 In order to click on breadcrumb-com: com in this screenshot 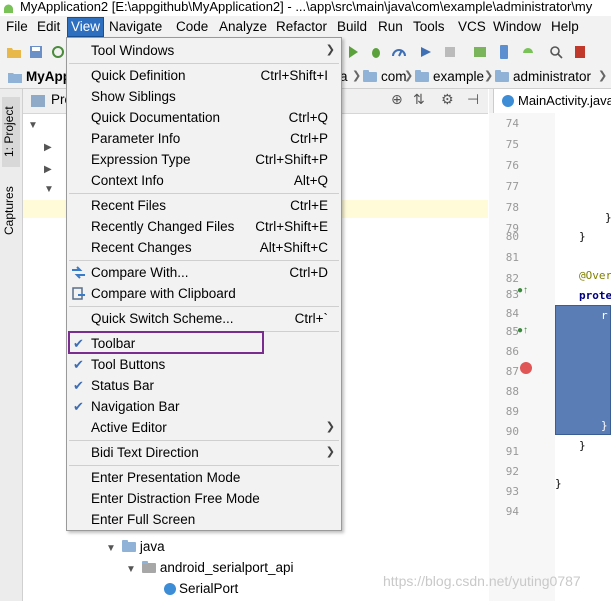, I will do `click(385, 77)`.